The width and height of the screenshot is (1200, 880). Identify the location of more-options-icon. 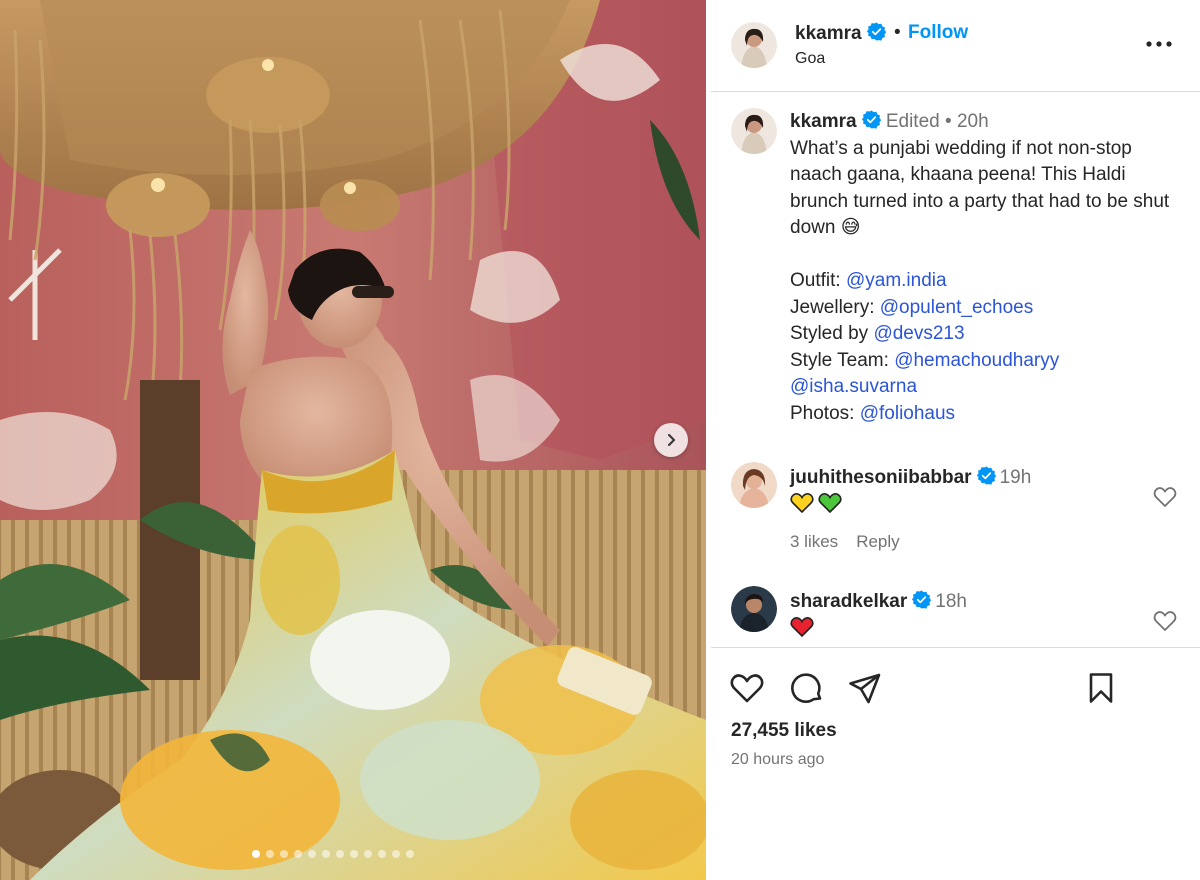
(1159, 44).